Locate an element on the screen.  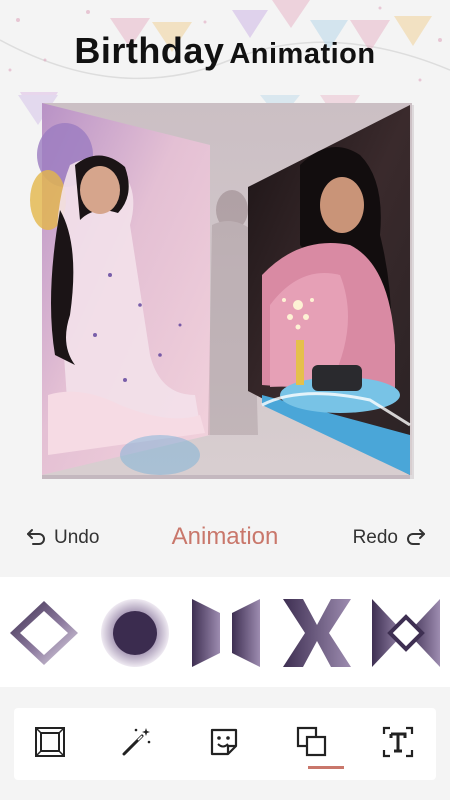
magic-wand-icon is located at coordinates (136, 742).